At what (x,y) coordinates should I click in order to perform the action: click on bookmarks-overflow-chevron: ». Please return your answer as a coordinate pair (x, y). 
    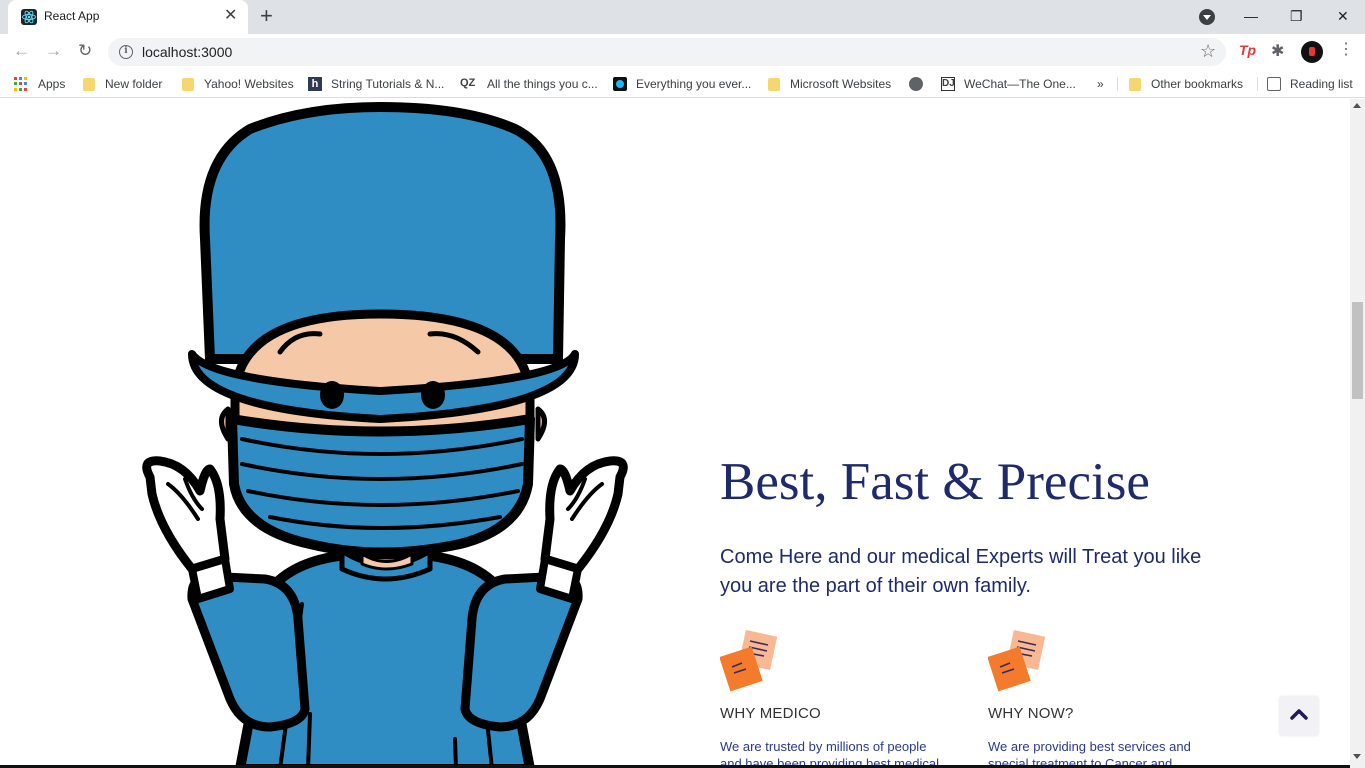
    Looking at the image, I should click on (1100, 84).